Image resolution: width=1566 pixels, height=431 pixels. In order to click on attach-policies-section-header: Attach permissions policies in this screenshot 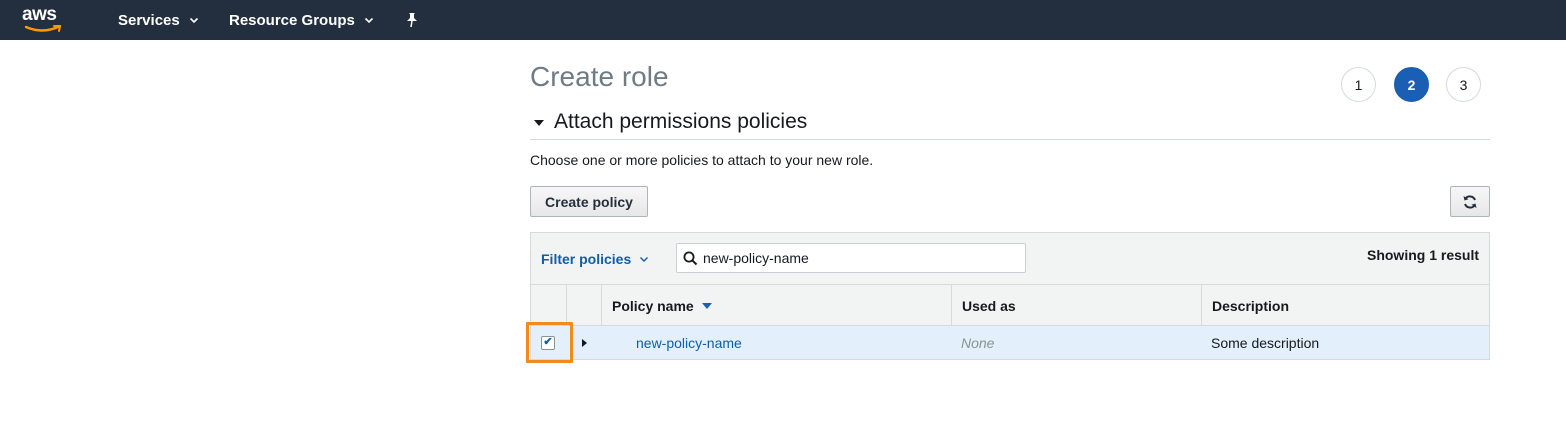, I will do `click(1010, 125)`.